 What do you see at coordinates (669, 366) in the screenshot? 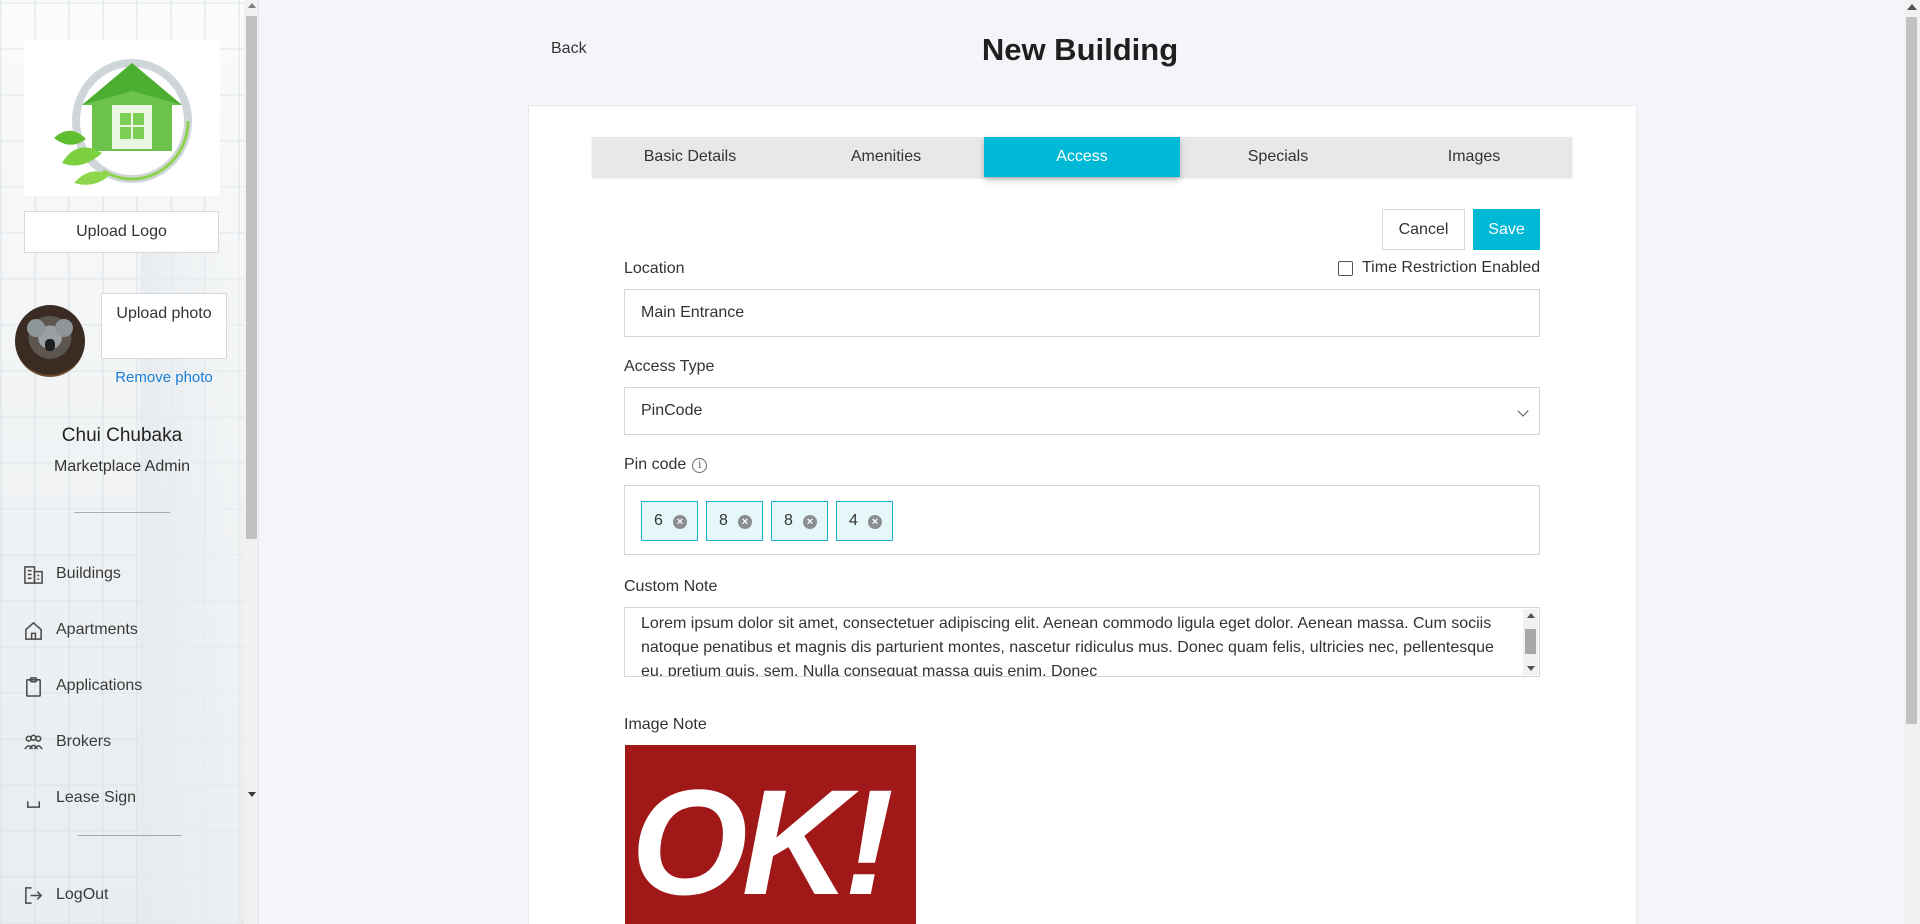
I see `access-type-label: Access Type` at bounding box center [669, 366].